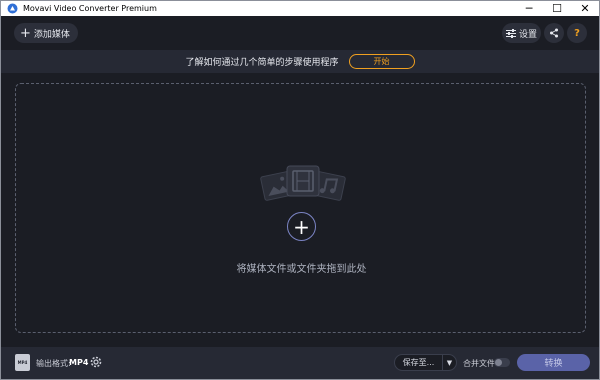 This screenshot has width=600, height=380. Describe the element at coordinates (51, 34) in the screenshot. I see `add-media-label: 添加媒体` at that location.